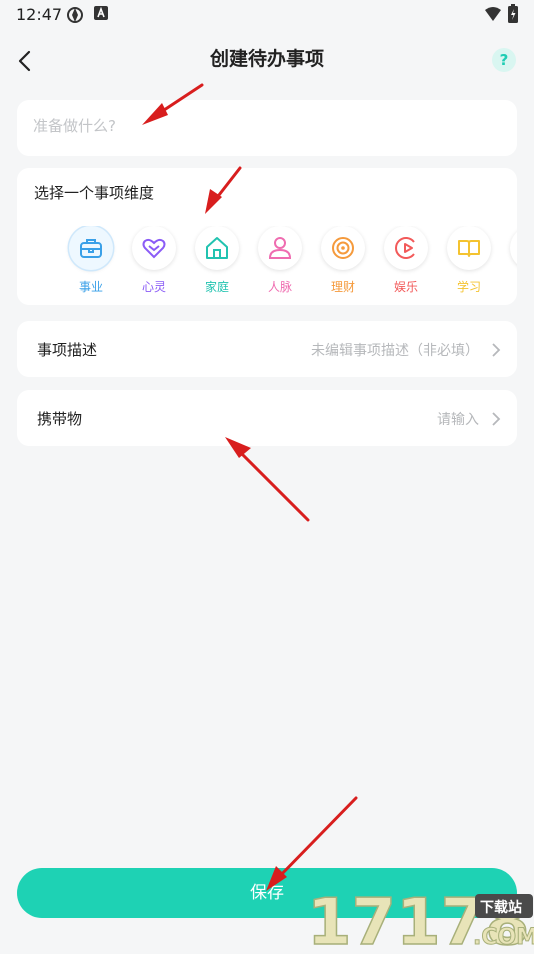 The width and height of the screenshot is (534, 954). What do you see at coordinates (60, 419) in the screenshot?
I see `carry-items-label: 携带物` at bounding box center [60, 419].